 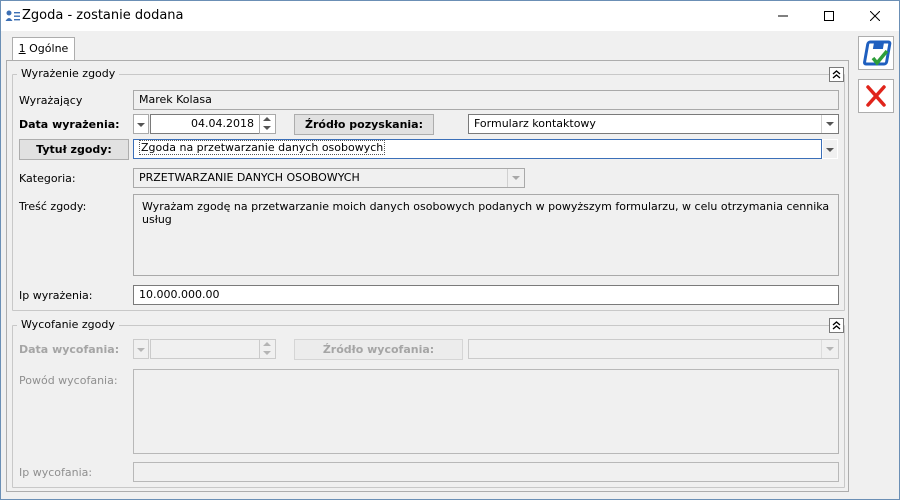 I want to click on close-icon, so click(x=875, y=16).